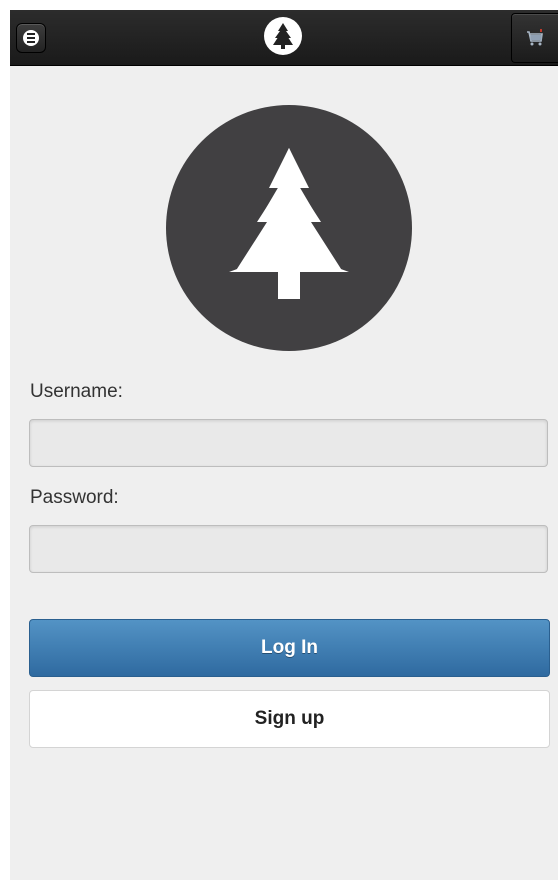 The height and width of the screenshot is (880, 558). I want to click on username-input, so click(288, 443).